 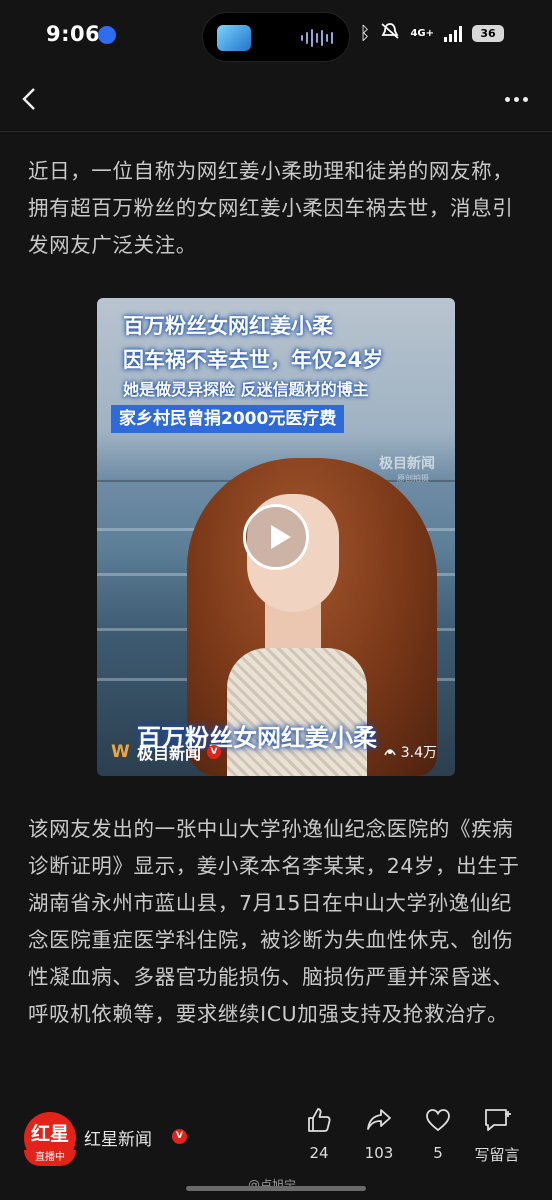 I want to click on thumbs-up-icon, so click(x=319, y=1120).